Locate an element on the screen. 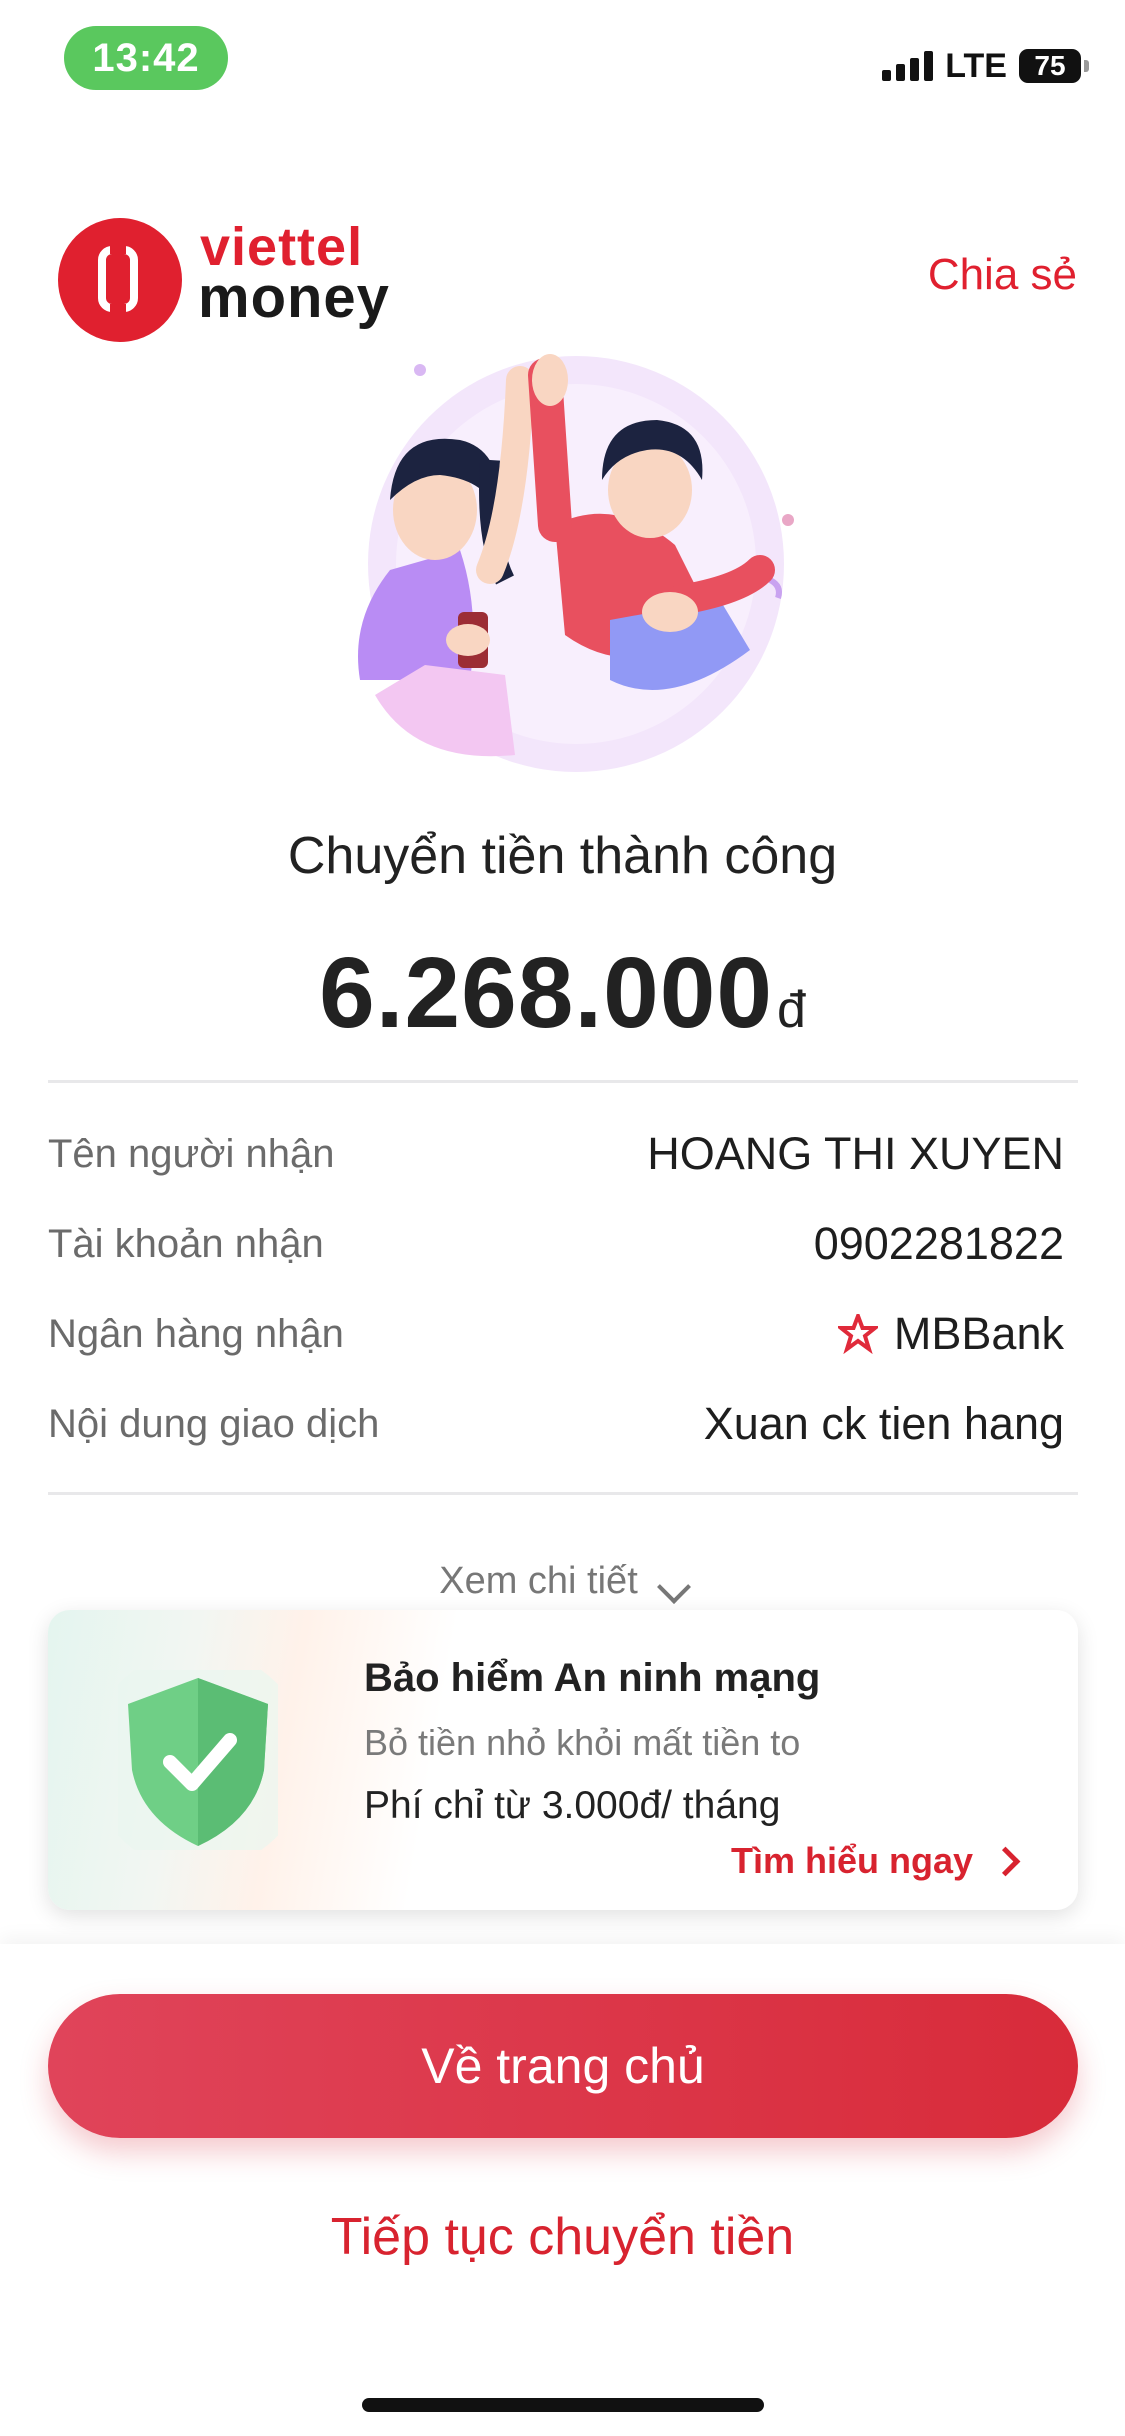 The image size is (1125, 2436). view-detail-button: Xem chi tiết is located at coordinates (562, 1582).